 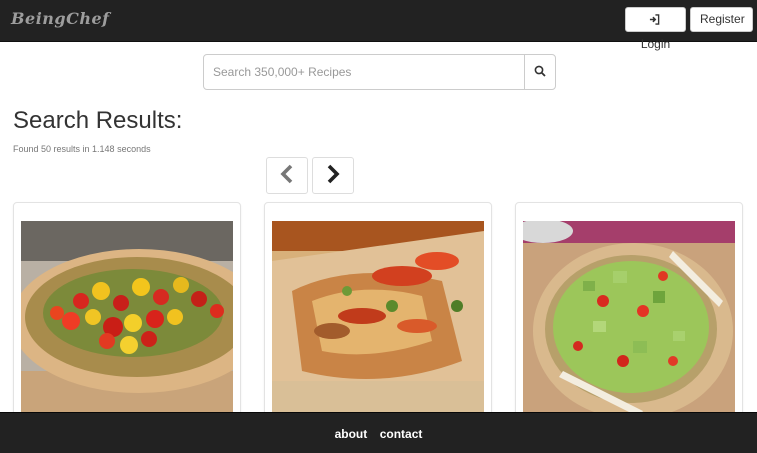 What do you see at coordinates (378, 432) in the screenshot?
I see `footer: about contact` at bounding box center [378, 432].